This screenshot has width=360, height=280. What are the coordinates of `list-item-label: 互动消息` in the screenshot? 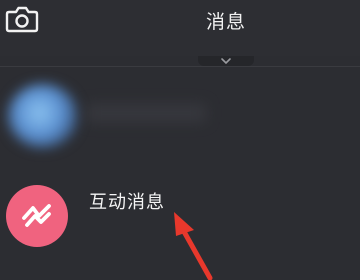 It's located at (127, 202).